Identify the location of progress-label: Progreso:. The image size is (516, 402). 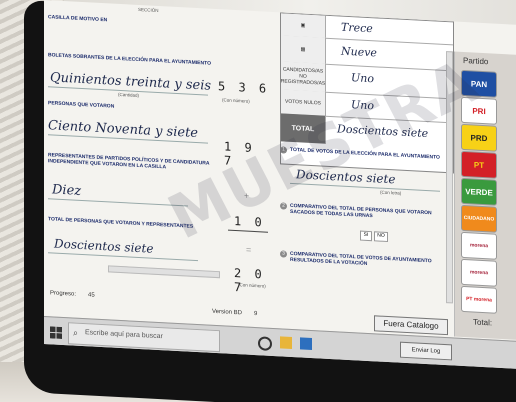
(63, 294).